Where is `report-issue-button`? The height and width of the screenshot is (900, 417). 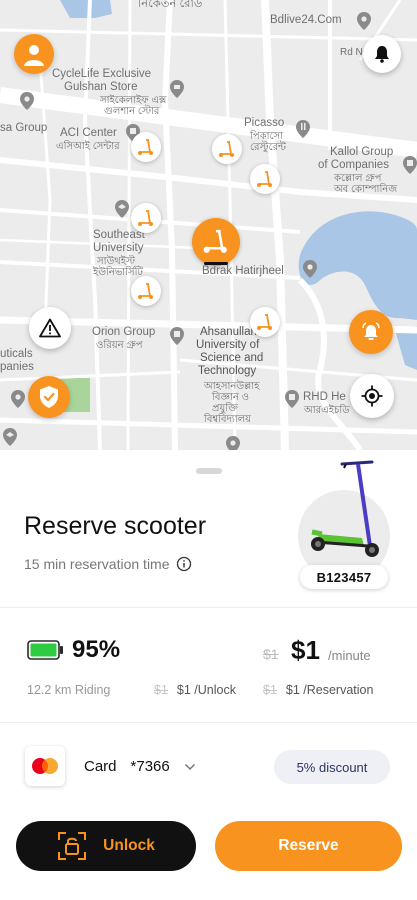 report-issue-button is located at coordinates (50, 328).